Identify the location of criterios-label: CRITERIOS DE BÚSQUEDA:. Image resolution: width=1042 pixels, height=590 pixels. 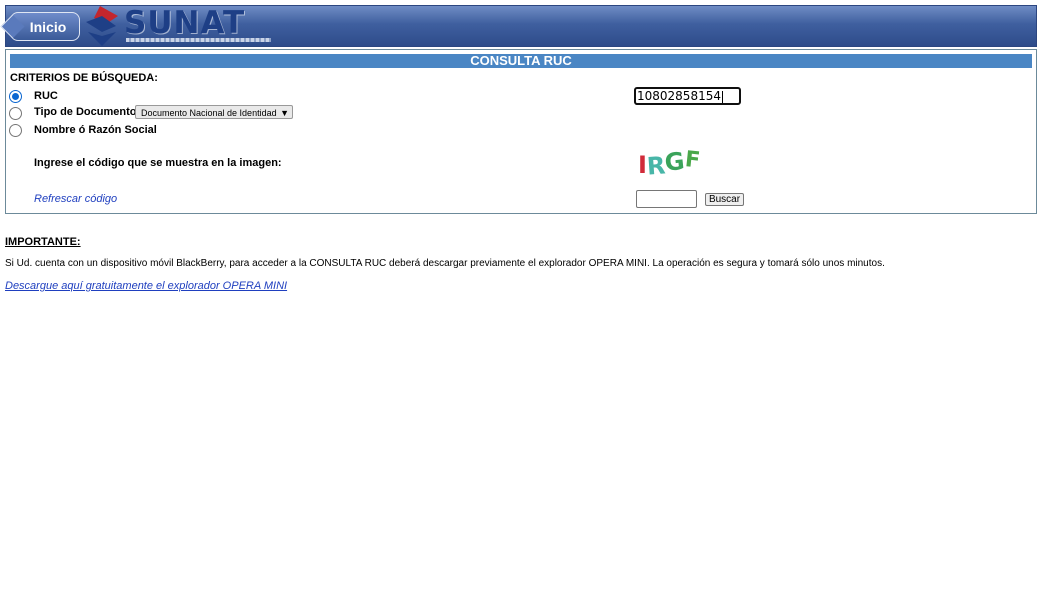
(84, 78).